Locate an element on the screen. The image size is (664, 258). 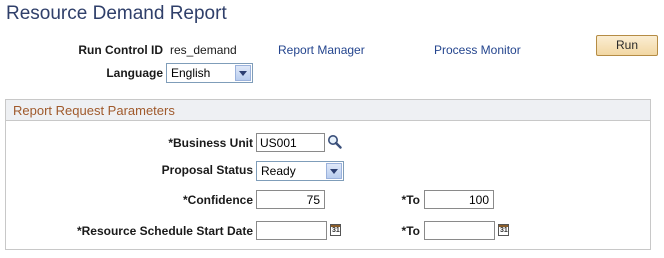
business-unit-value: US001 is located at coordinates (278, 143).